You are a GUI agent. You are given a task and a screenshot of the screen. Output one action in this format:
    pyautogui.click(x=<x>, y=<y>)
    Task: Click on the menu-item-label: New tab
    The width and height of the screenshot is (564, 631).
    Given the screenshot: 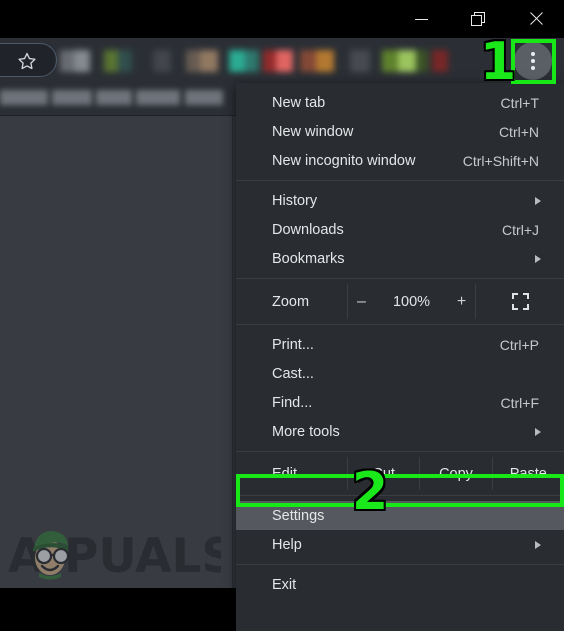 What is the action you would take?
    pyautogui.click(x=299, y=102)
    